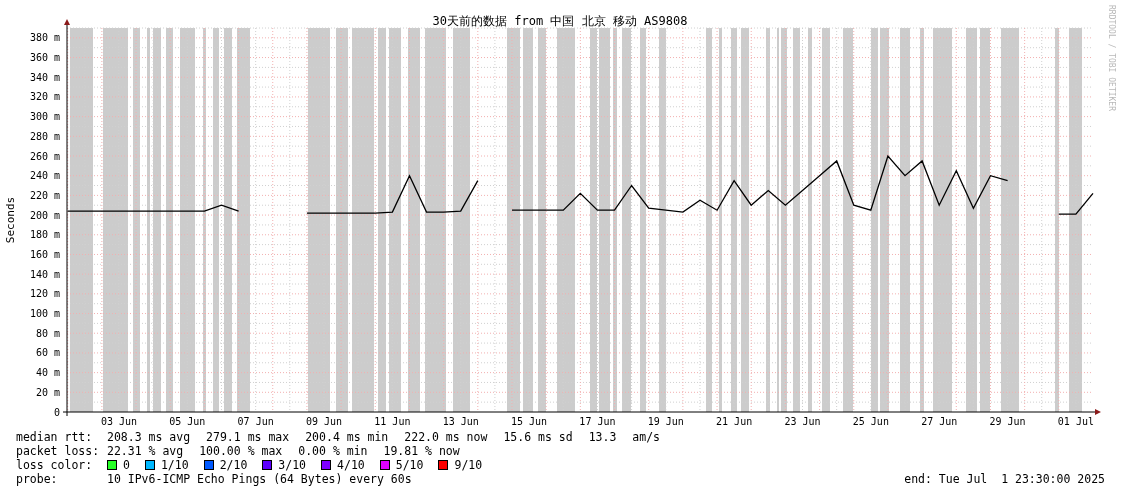  Describe the element at coordinates (333, 451) in the screenshot. I see `legend-value: 0.00 % min` at that location.